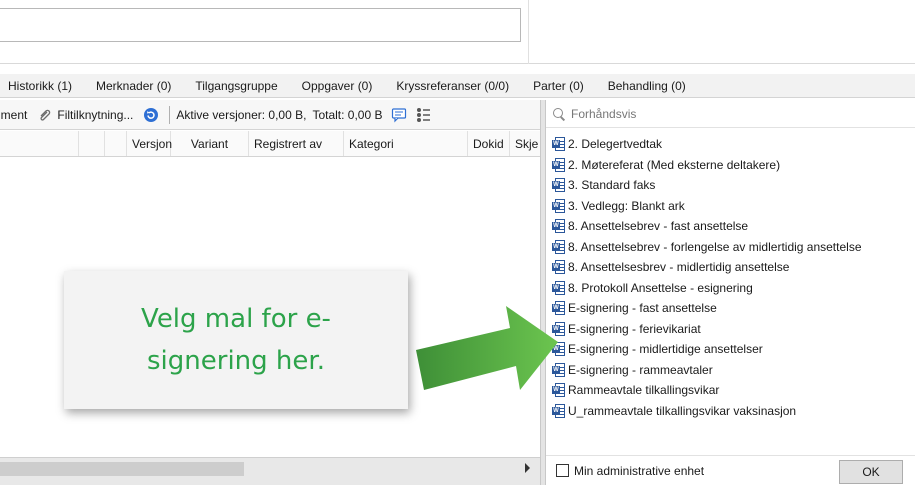 The width and height of the screenshot is (915, 485). What do you see at coordinates (149, 143) in the screenshot?
I see `column-versjon: Versjon` at bounding box center [149, 143].